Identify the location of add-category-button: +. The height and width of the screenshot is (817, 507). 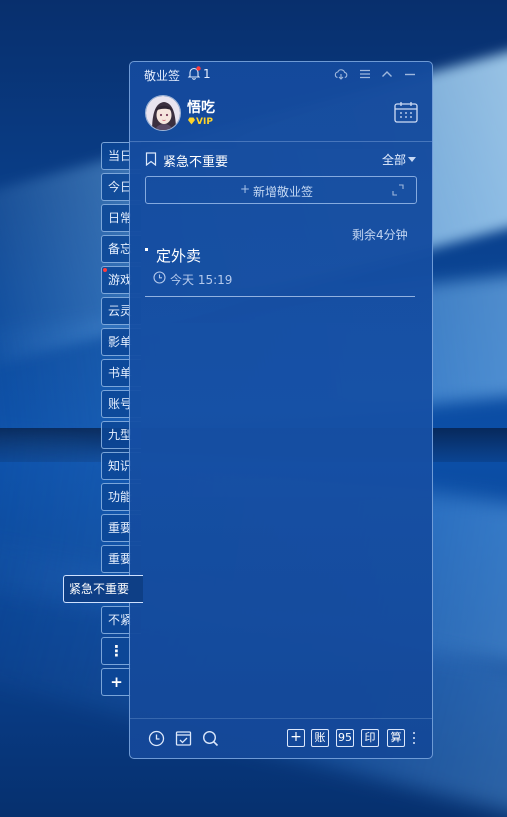
(116, 682).